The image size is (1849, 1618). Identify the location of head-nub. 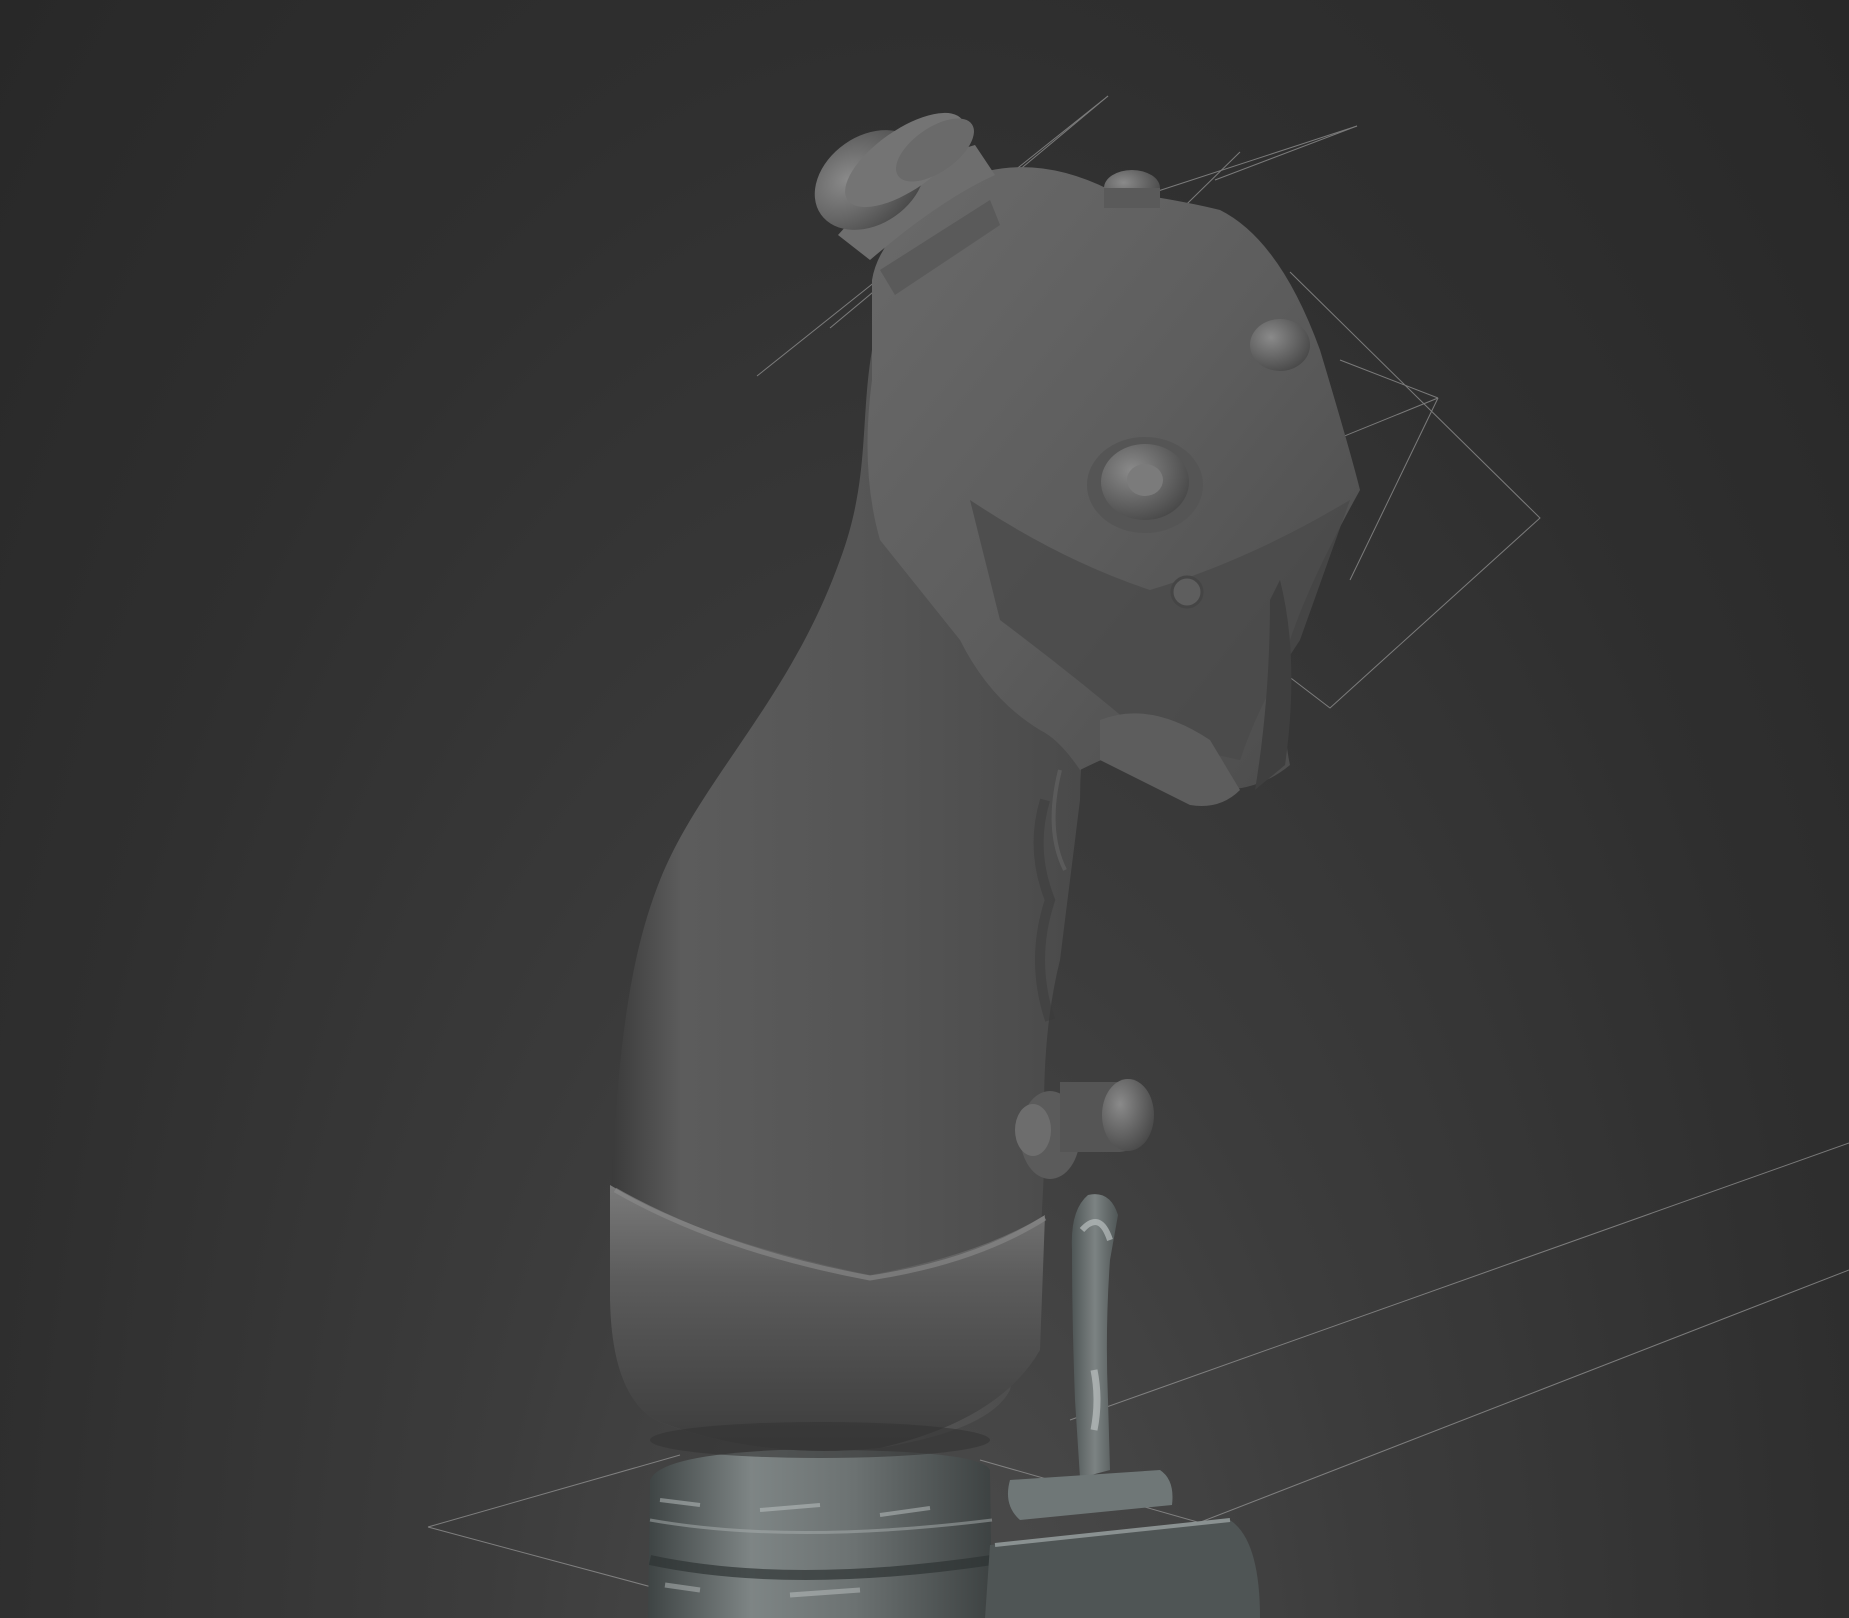
(1280, 345).